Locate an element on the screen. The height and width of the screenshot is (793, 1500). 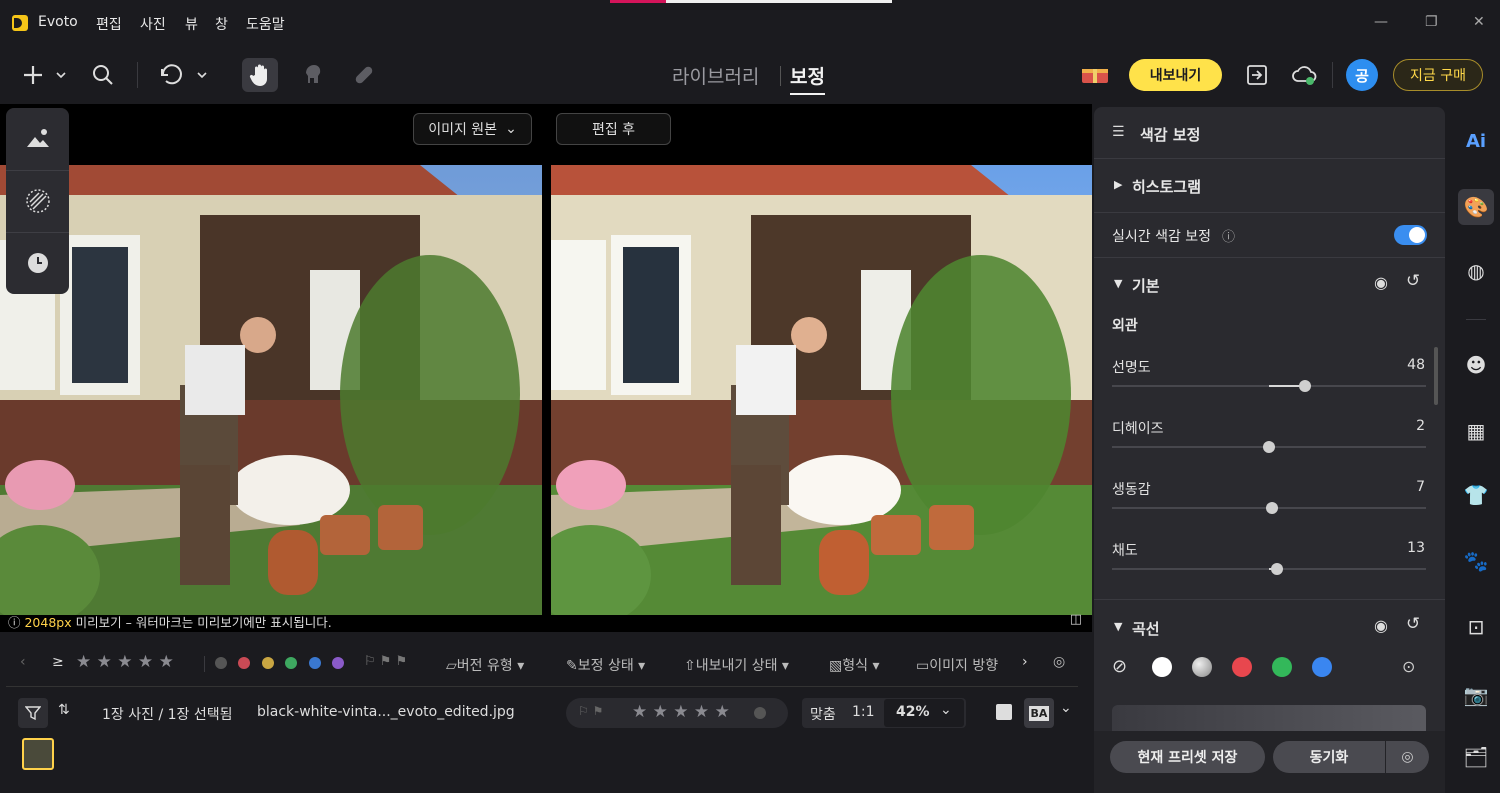
flag-icons: ⚐ ⚑ is located at coordinates (590, 711).